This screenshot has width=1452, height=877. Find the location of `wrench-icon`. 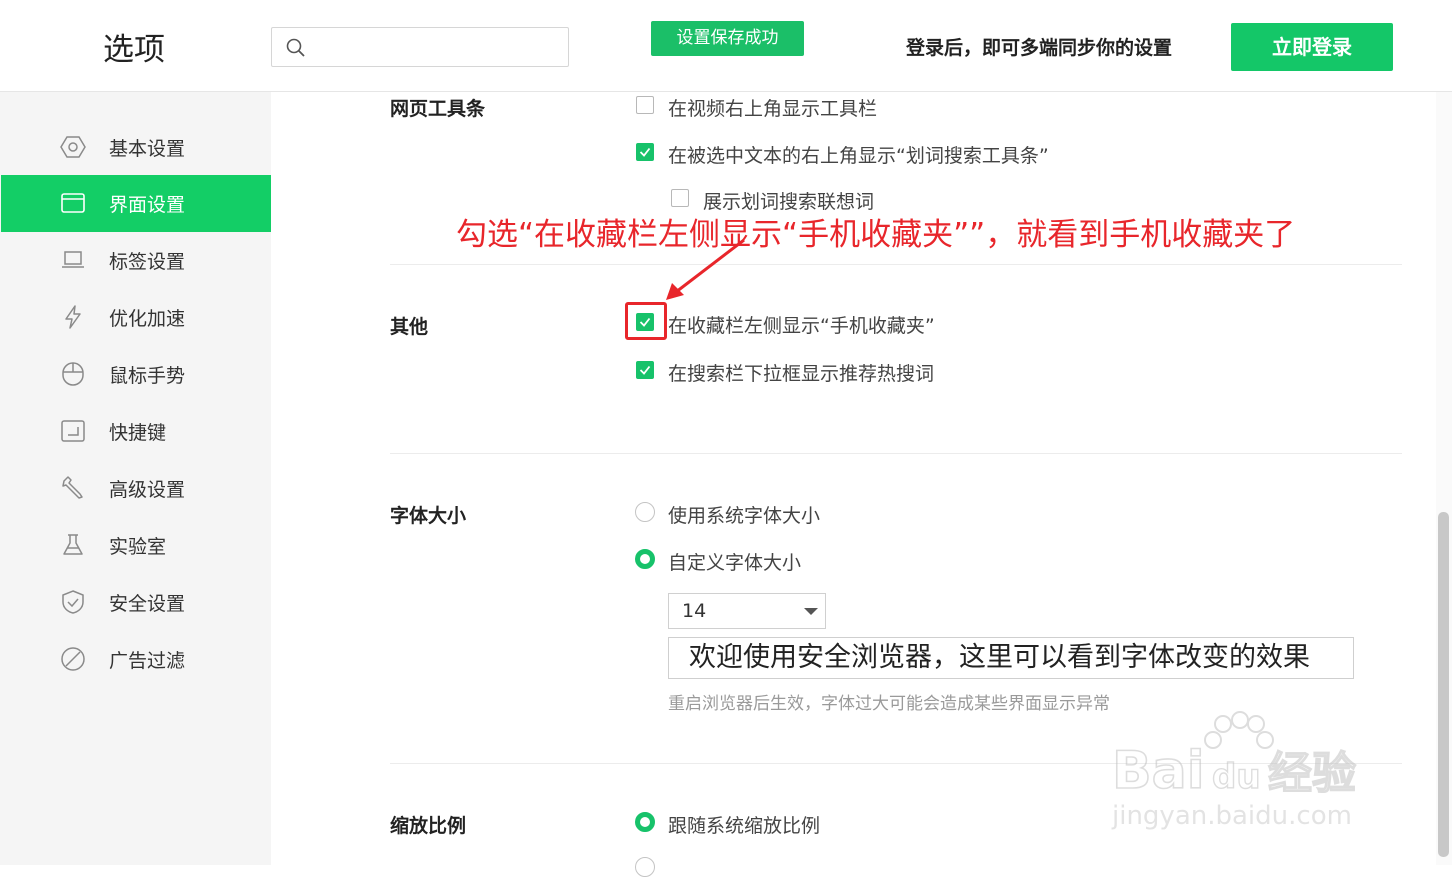

wrench-icon is located at coordinates (72, 487).